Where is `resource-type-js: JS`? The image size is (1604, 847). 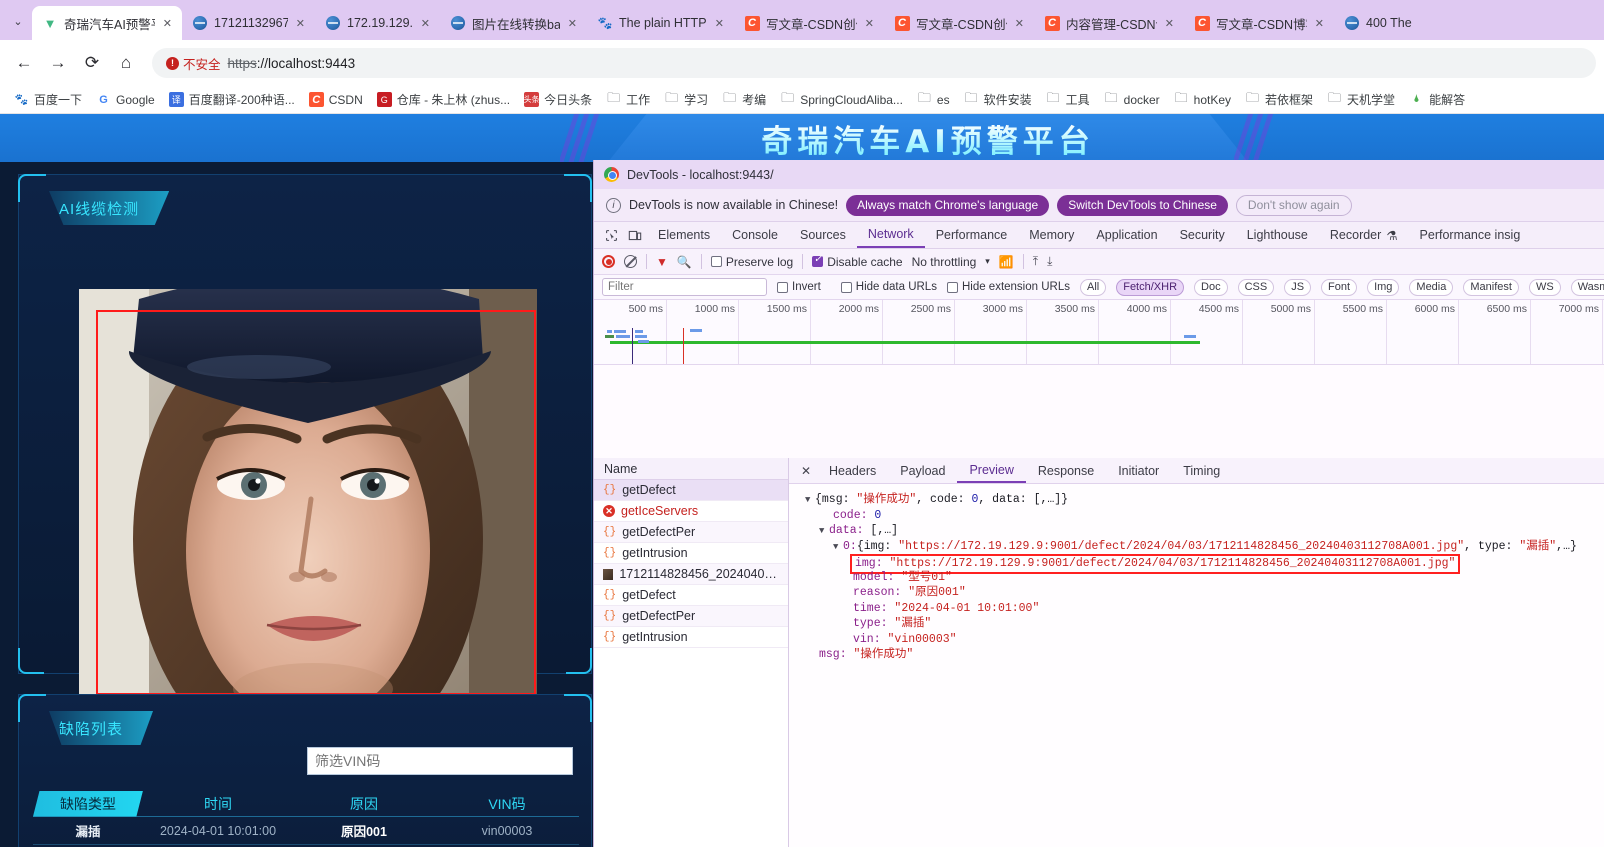
resource-type-js: JS is located at coordinates (1298, 287).